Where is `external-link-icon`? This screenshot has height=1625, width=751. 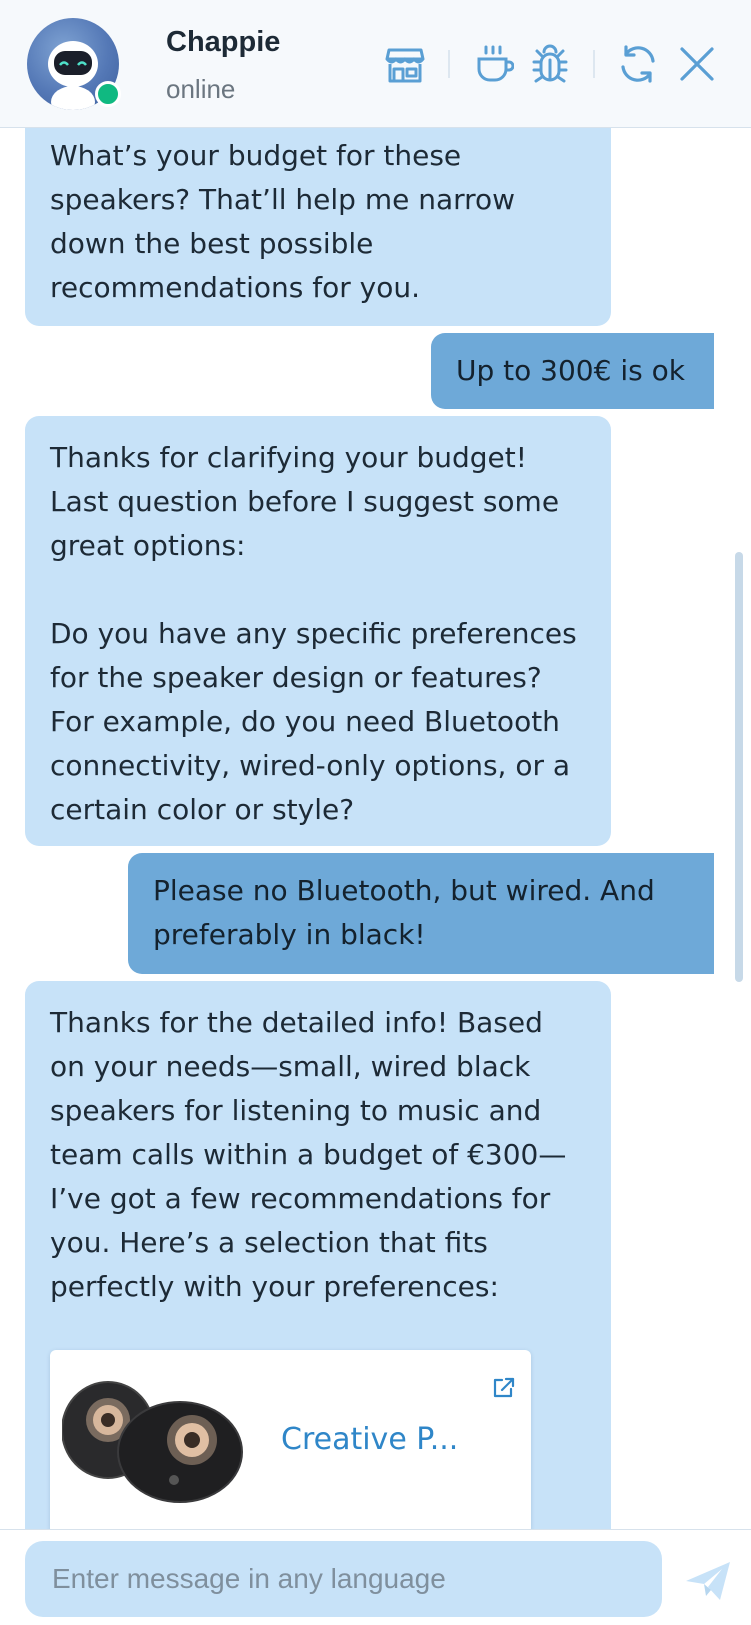 external-link-icon is located at coordinates (504, 1388).